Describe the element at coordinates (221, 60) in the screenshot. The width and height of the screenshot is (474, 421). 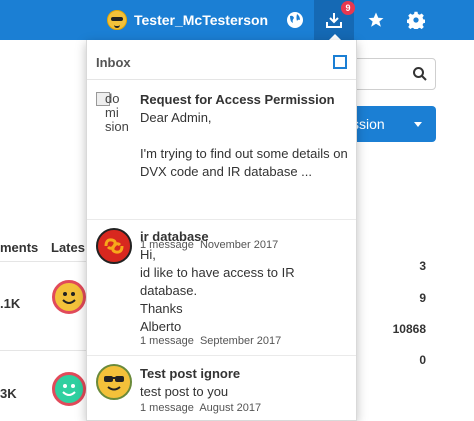
I see `inbox-header: Inbox` at that location.